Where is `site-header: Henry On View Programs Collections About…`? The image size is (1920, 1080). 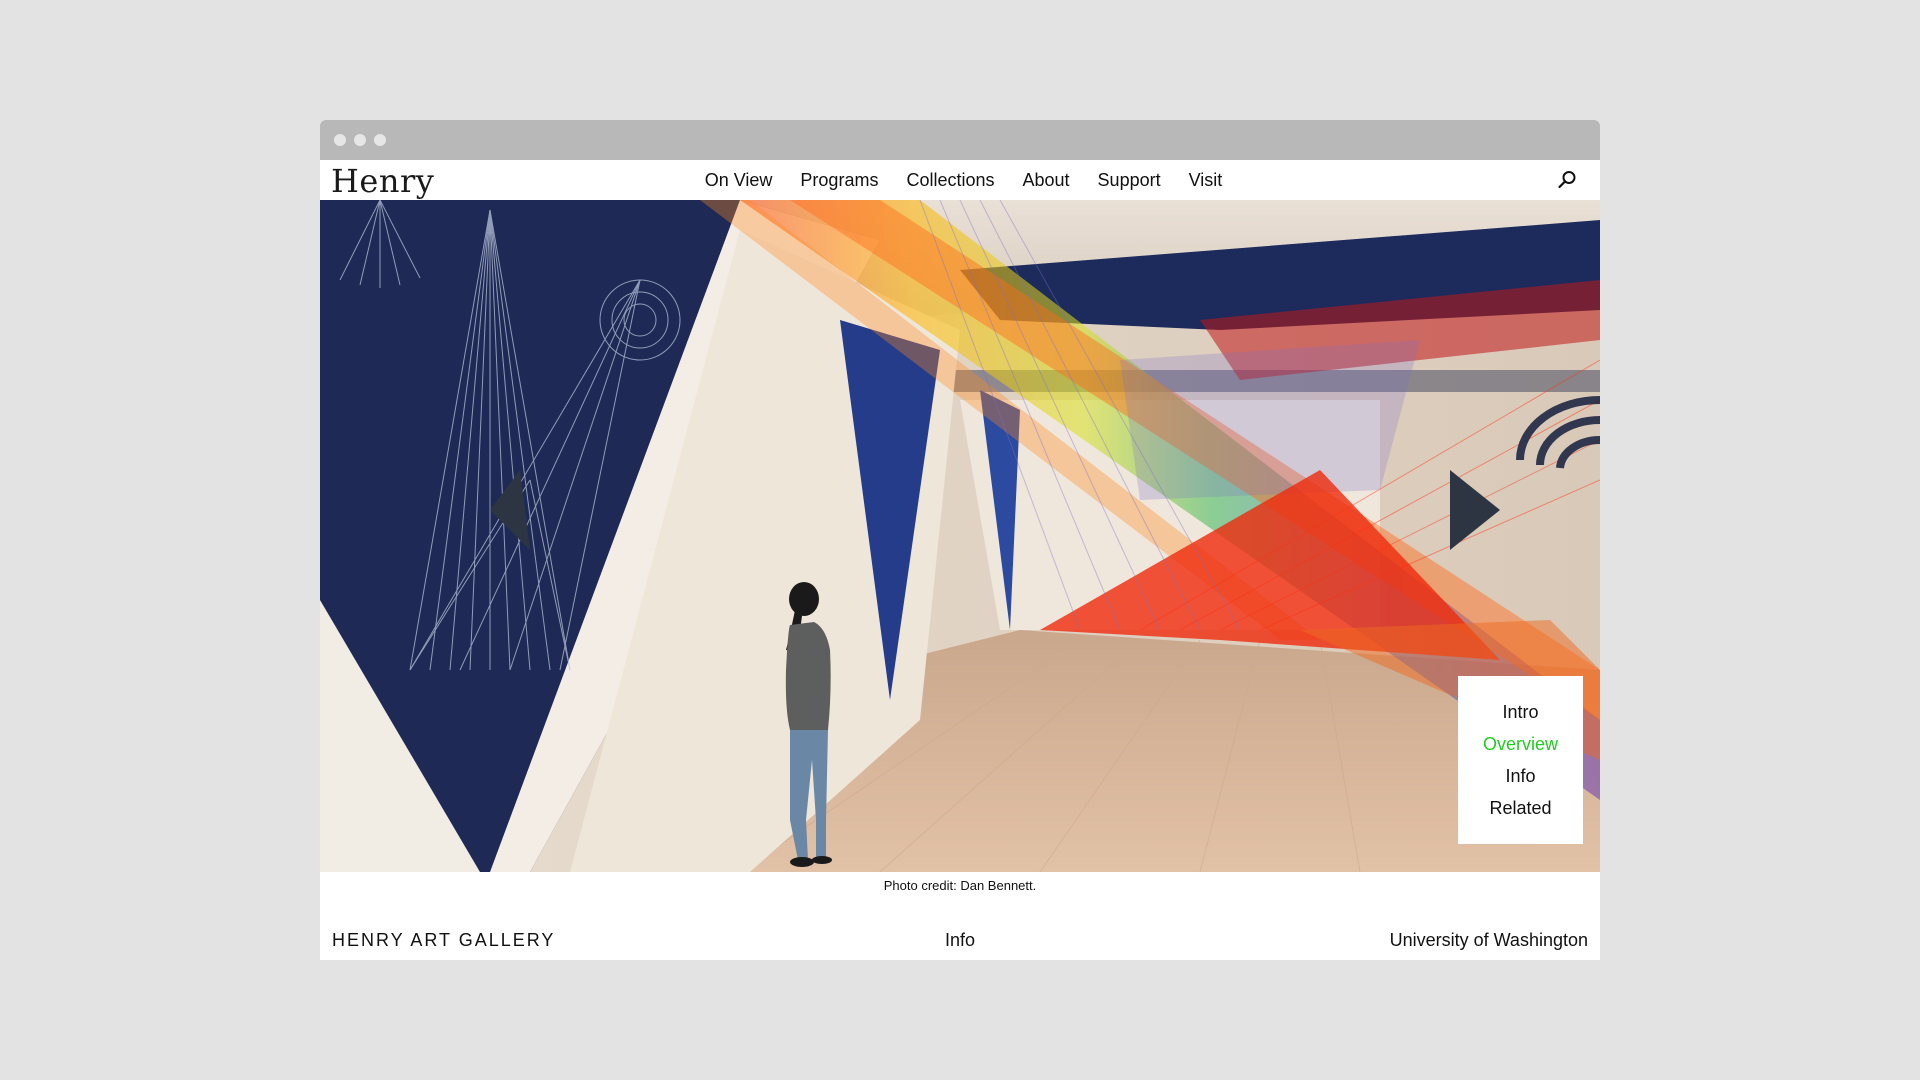
site-header: Henry On View Programs Collections About… is located at coordinates (960, 180).